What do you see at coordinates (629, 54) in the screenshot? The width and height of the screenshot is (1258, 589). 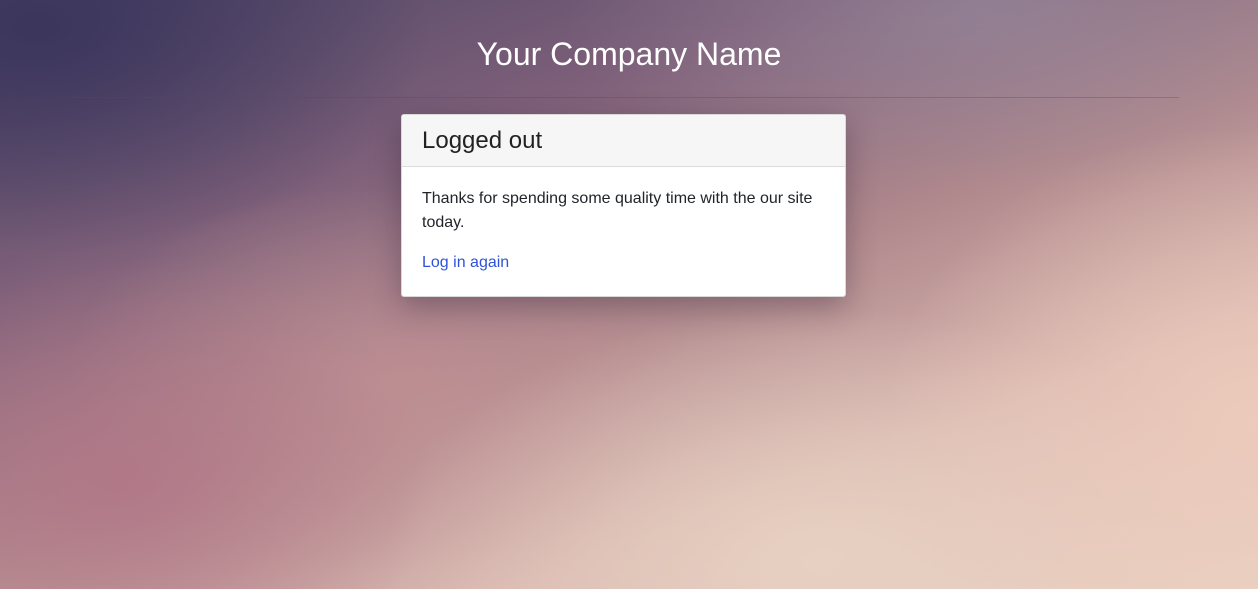 I see `site-title: Your Company Name` at bounding box center [629, 54].